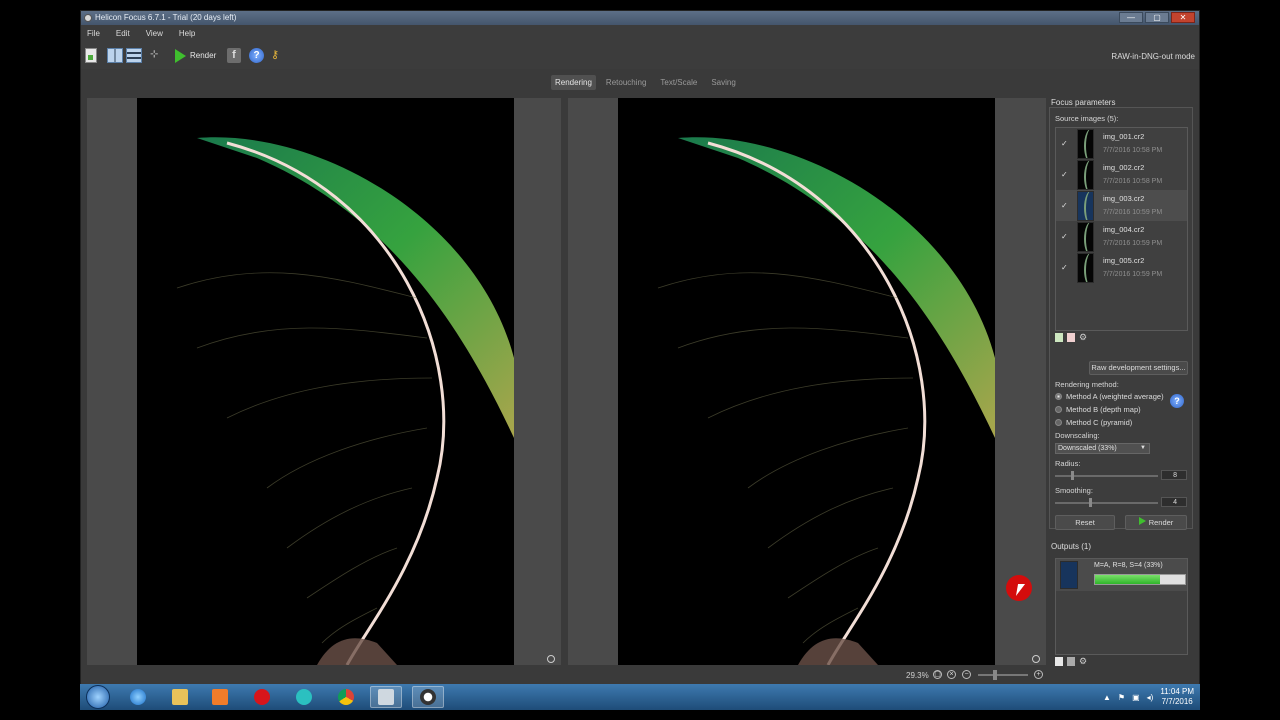 The width and height of the screenshot is (1280, 720). What do you see at coordinates (304, 697) in the screenshot?
I see `taskbar-headset` at bounding box center [304, 697].